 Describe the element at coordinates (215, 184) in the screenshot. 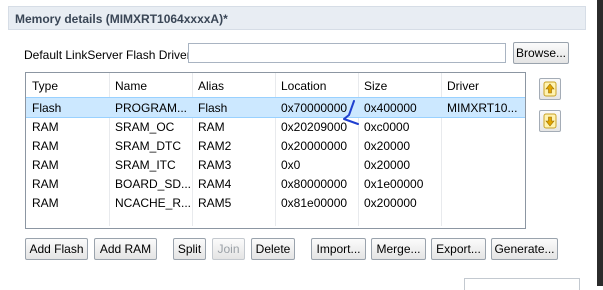

I see `cell-alias: RAM4` at that location.